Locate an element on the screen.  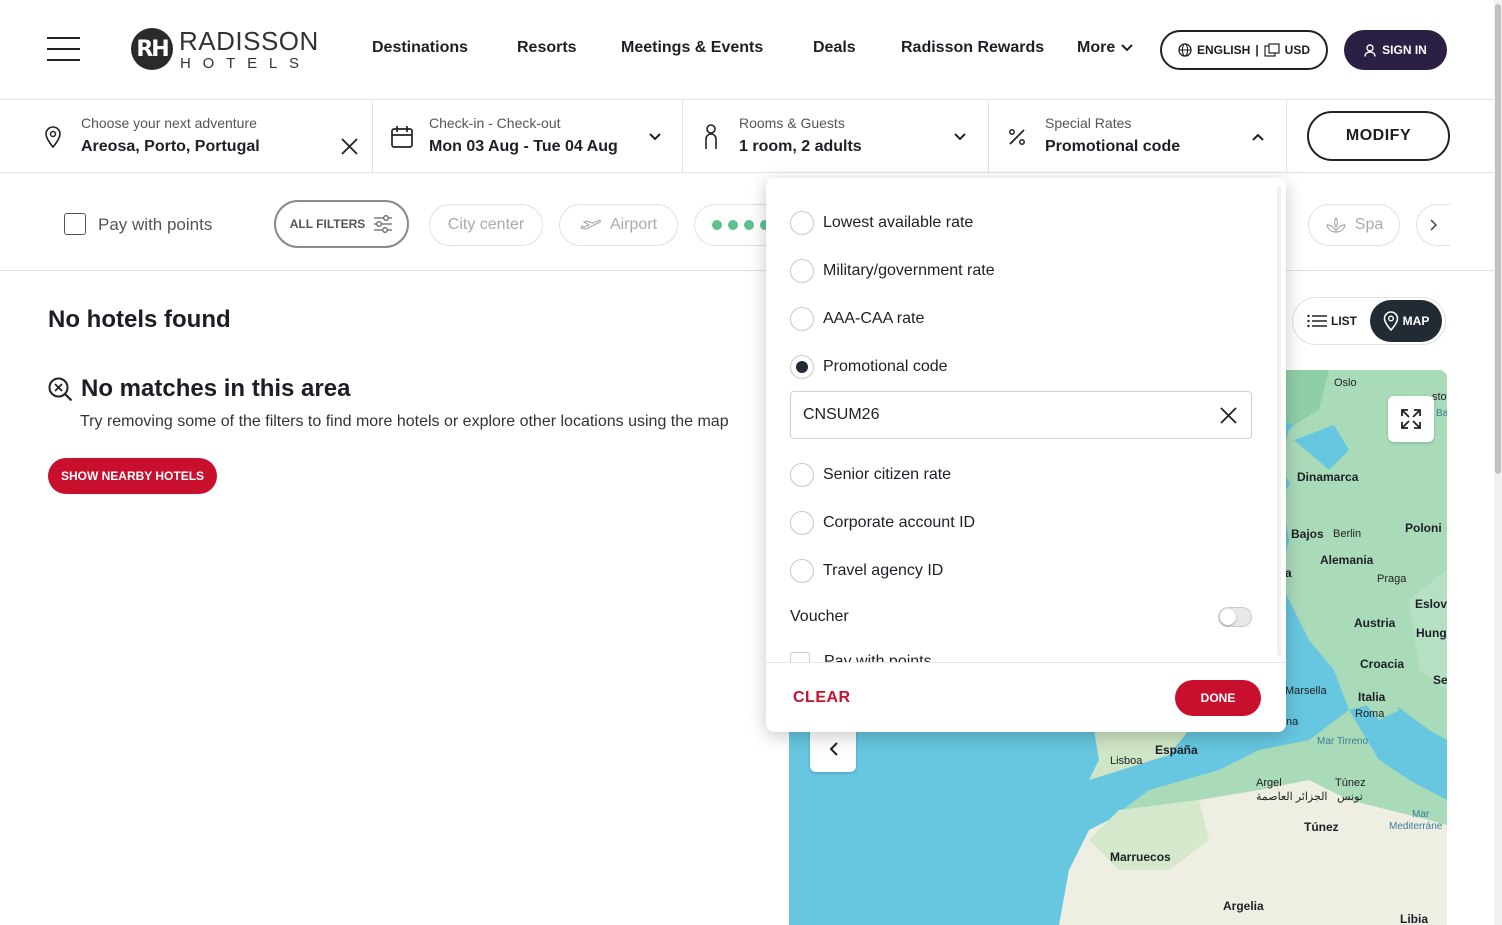
destination-label: Choose your next adventure is located at coordinates (169, 123).